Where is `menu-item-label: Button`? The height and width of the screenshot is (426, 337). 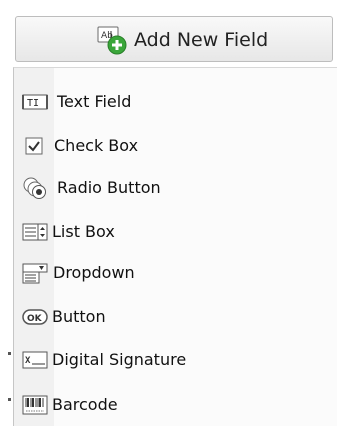
menu-item-label: Button is located at coordinates (79, 316).